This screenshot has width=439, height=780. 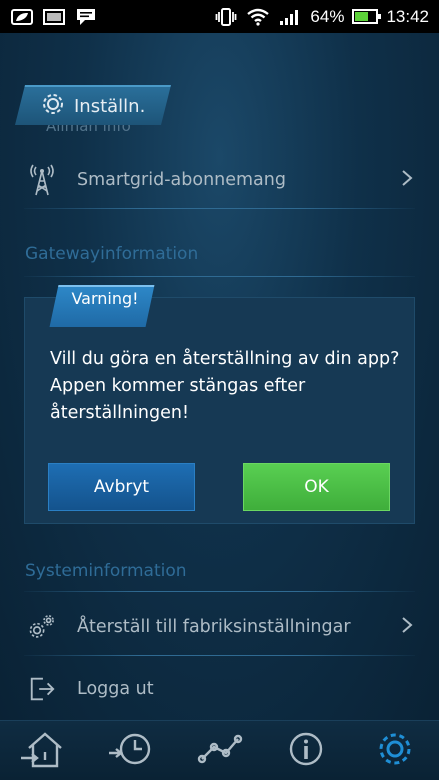 What do you see at coordinates (22, 17) in the screenshot?
I see `leaf-notification-icon` at bounding box center [22, 17].